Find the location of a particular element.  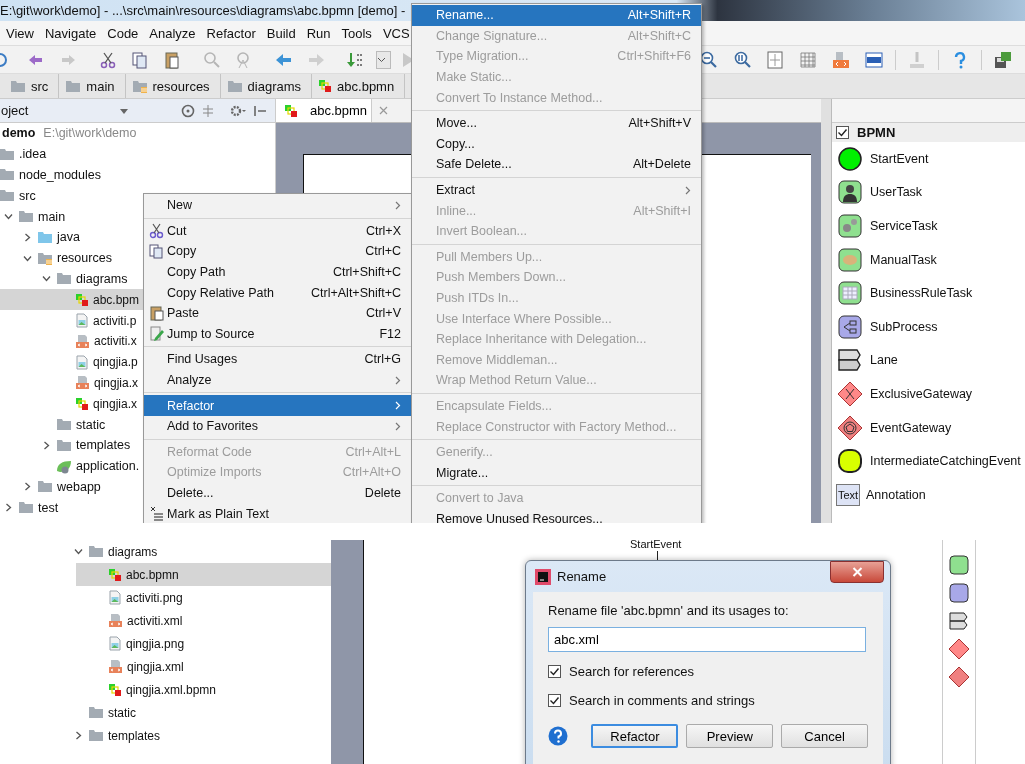

palette-item: BusinessRuleTask is located at coordinates (928, 293).